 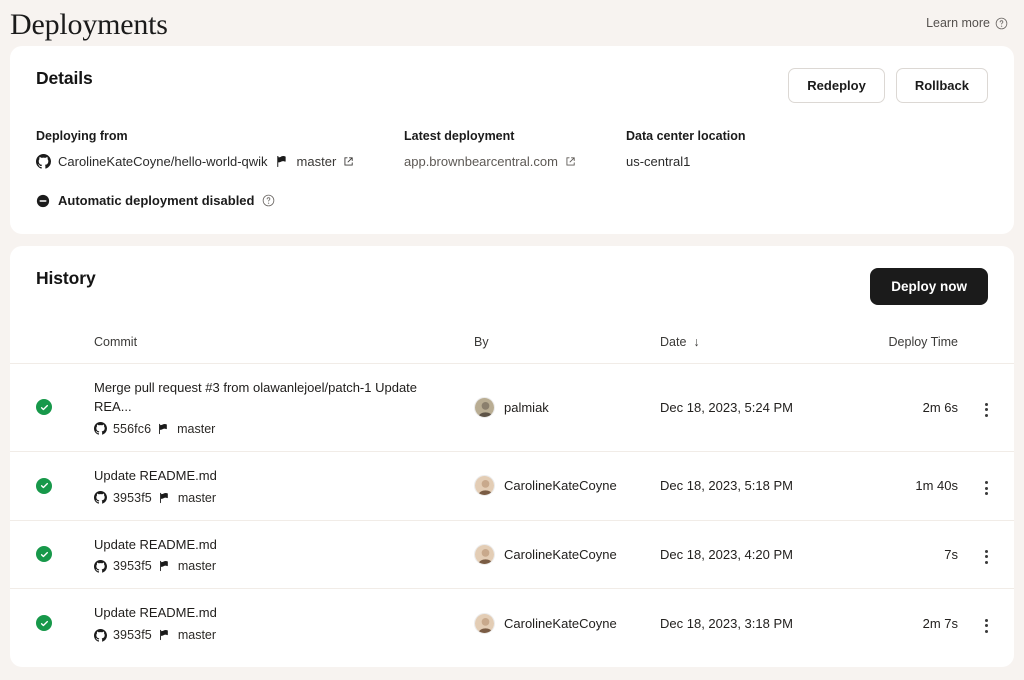 I want to click on author-name: palmiak, so click(x=526, y=407).